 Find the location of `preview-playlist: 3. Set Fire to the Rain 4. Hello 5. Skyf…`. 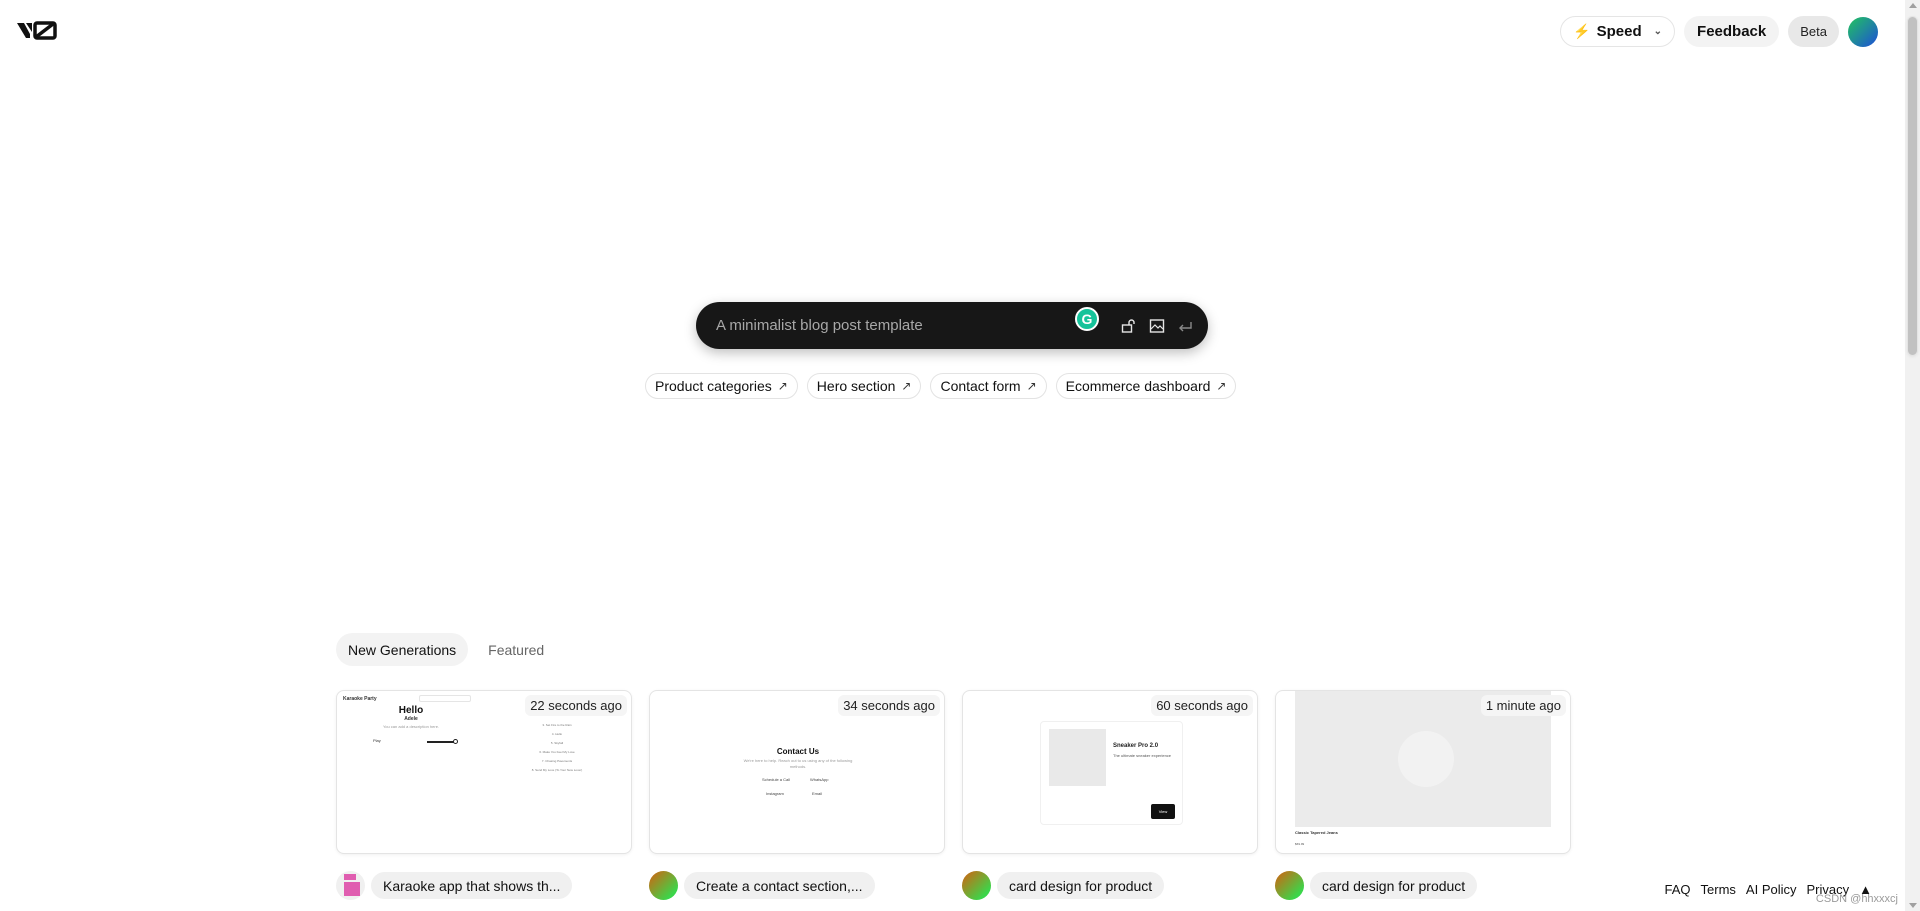

preview-playlist: 3. Set Fire to the Rain 4. Hello 5. Skyf… is located at coordinates (557, 747).